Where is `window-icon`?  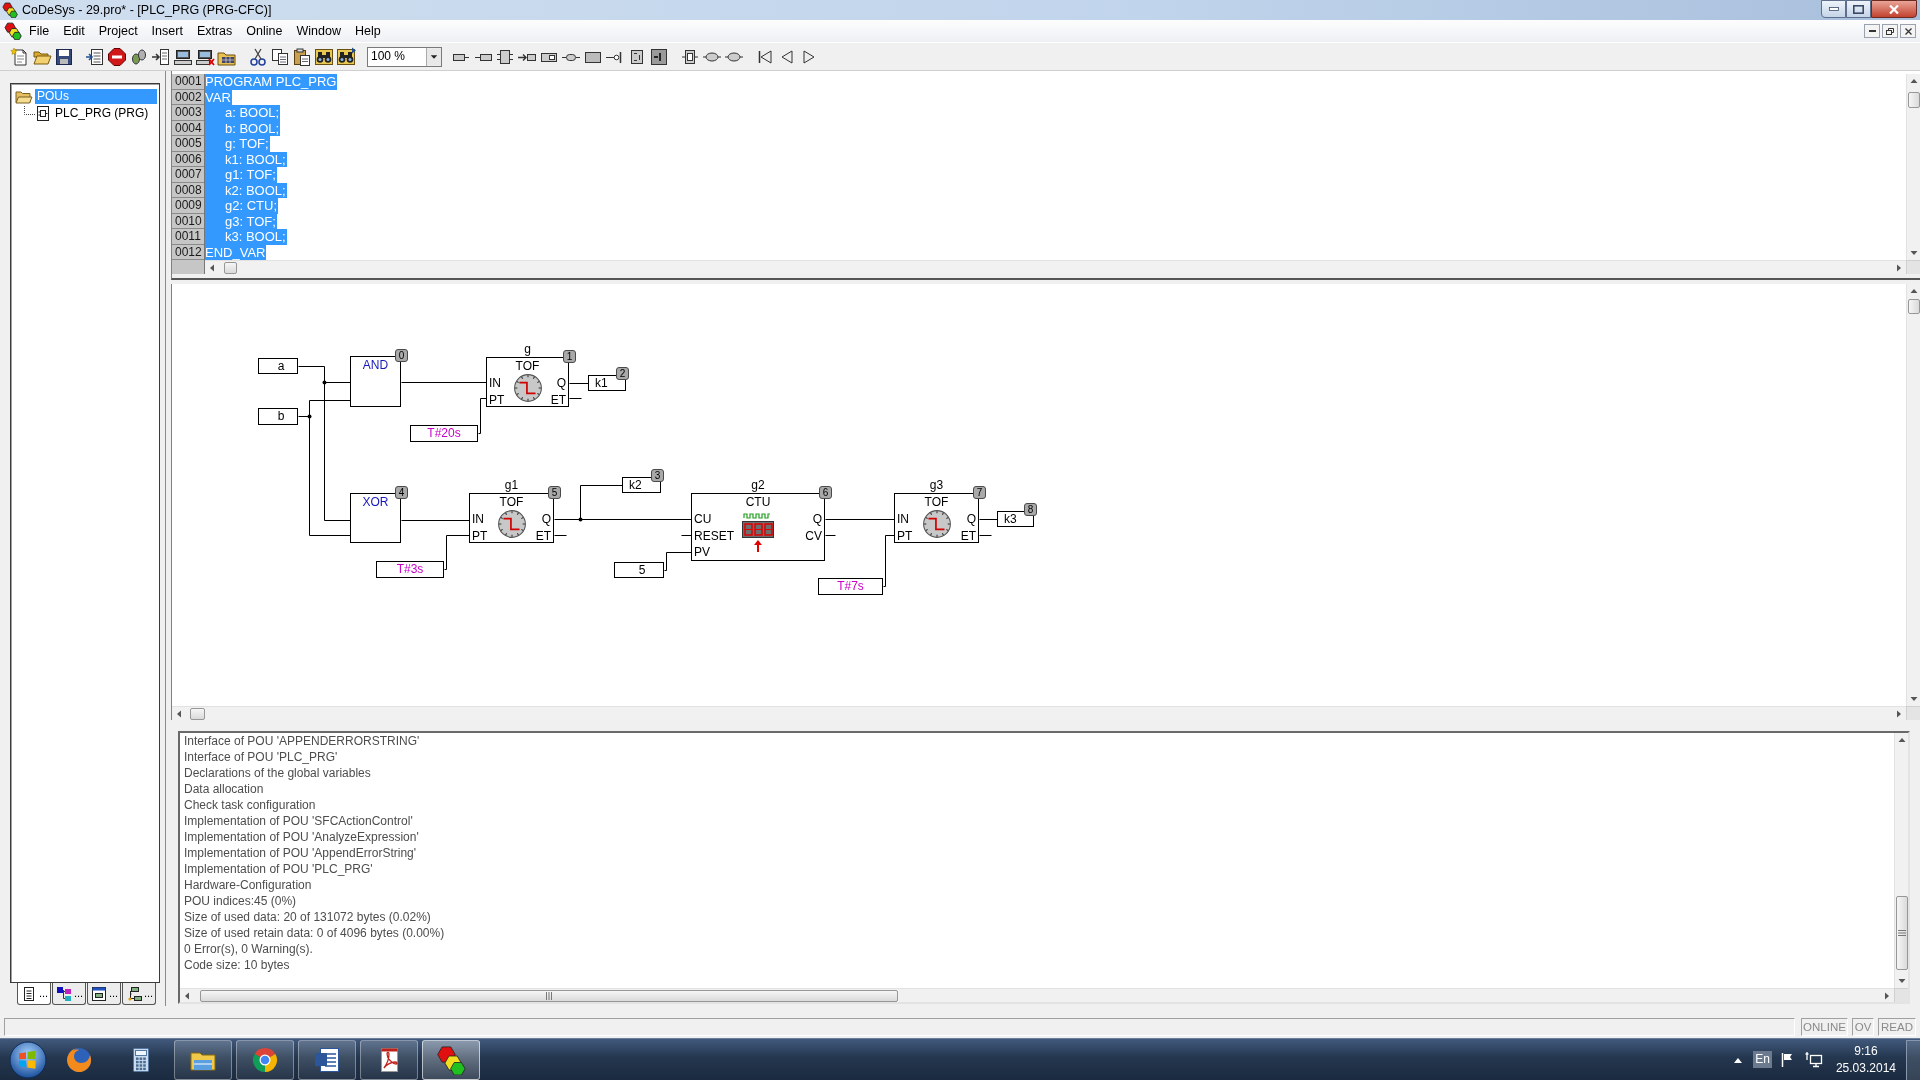 window-icon is located at coordinates (99, 993).